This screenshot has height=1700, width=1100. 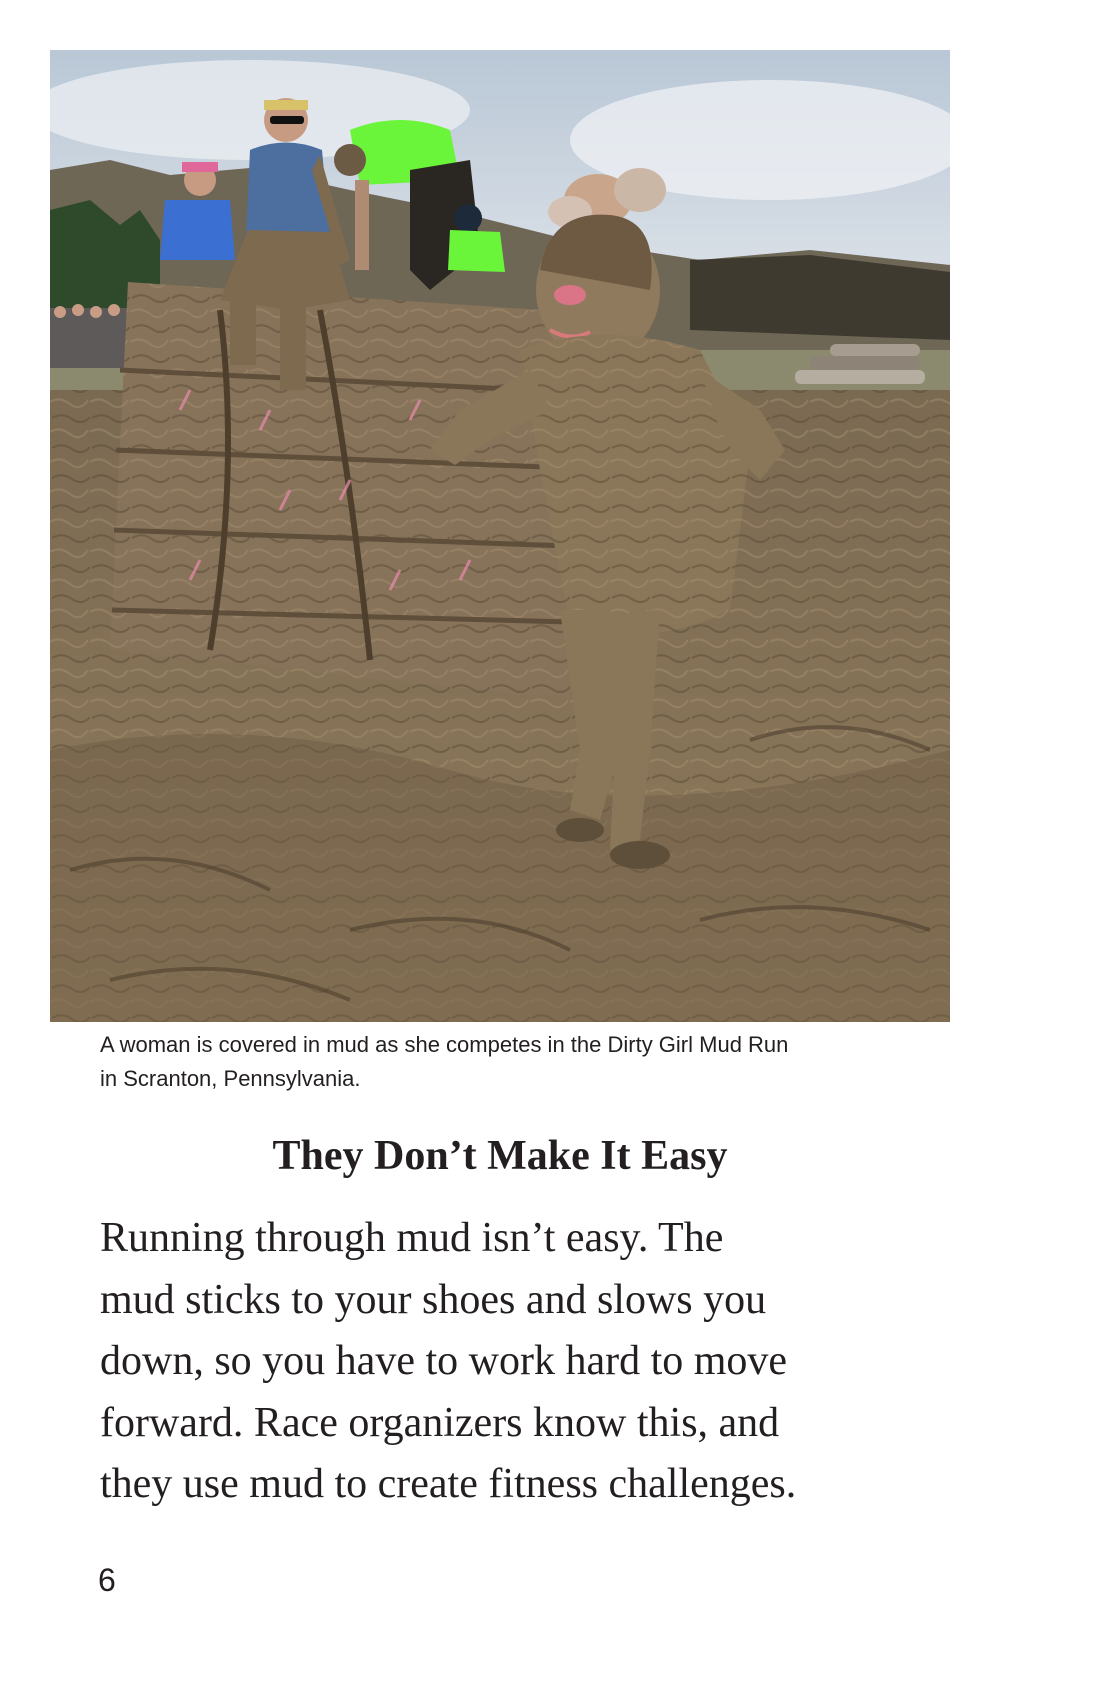 I want to click on section-heading: They Don’t Make It Easy, so click(x=500, y=1156).